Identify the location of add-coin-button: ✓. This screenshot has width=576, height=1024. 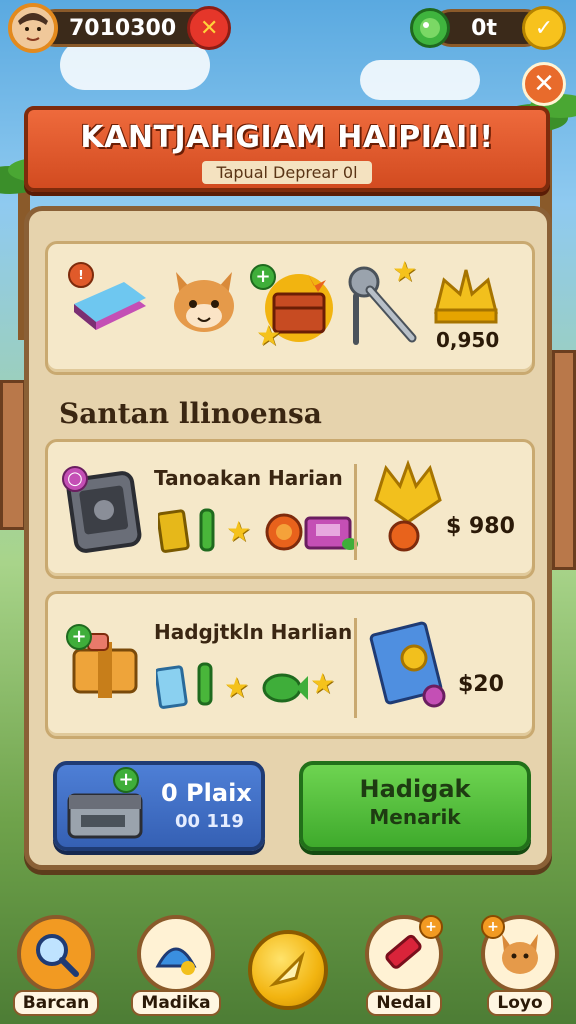
(544, 28).